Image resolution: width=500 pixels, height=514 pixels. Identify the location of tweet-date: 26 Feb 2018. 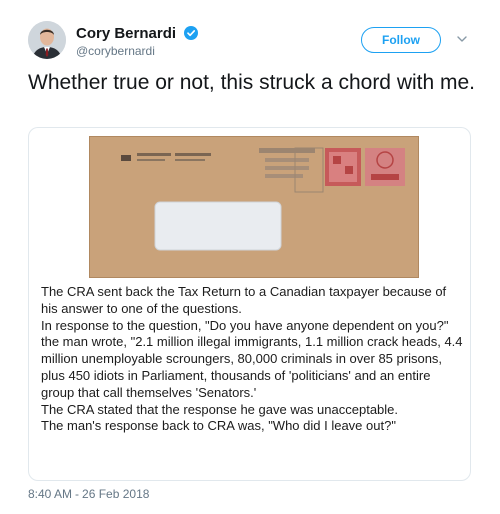
(116, 494).